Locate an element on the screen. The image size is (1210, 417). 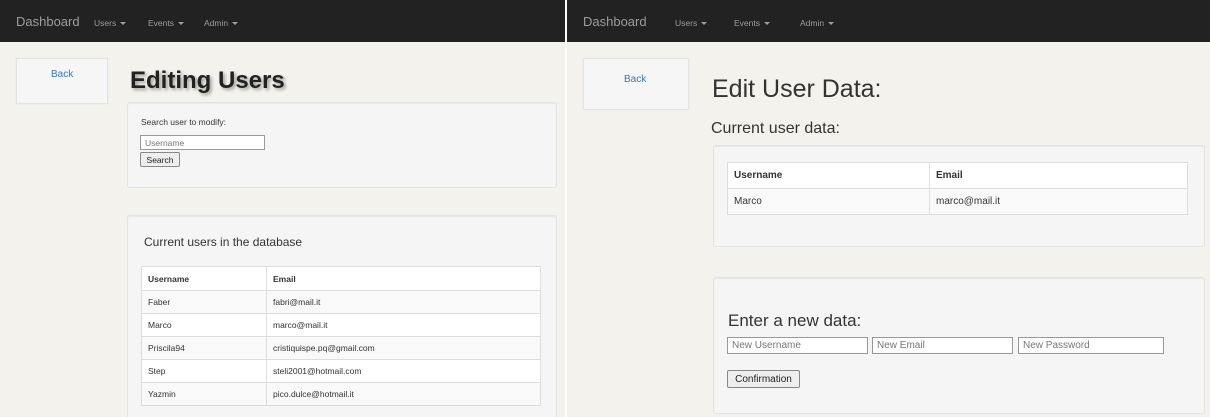
confirmation-button: Confirmation is located at coordinates (763, 379).